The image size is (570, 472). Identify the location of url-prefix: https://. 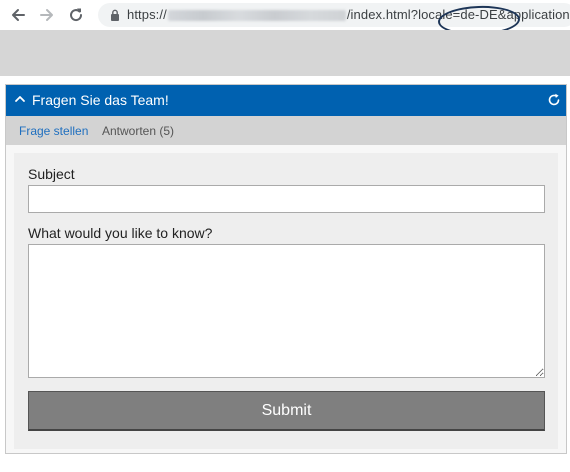
(147, 14).